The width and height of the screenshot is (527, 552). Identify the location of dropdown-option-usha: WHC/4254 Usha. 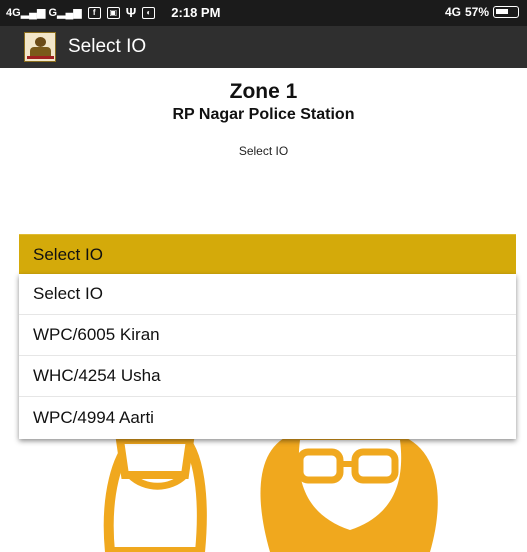
(267, 376).